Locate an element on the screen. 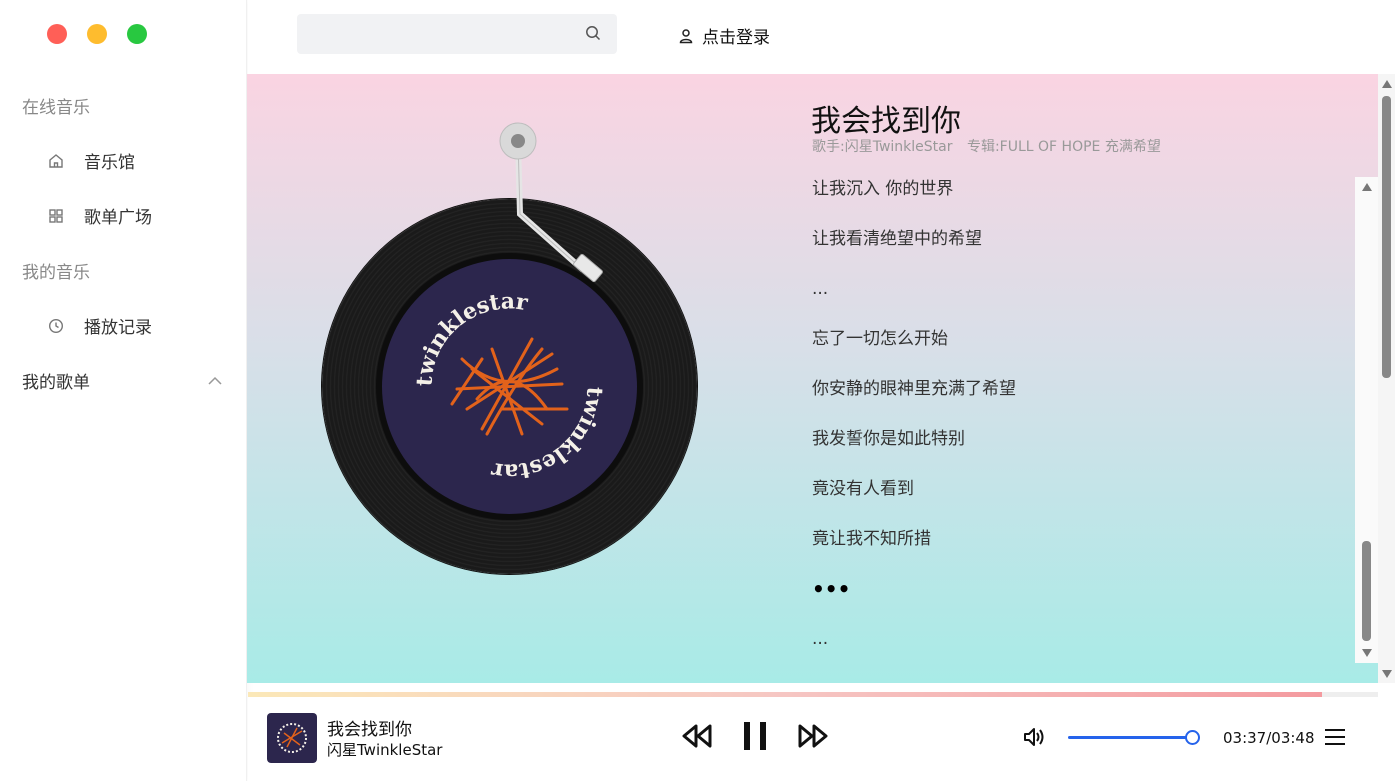 The image size is (1395, 781). sidebar-item-music-hall: 音乐馆 is located at coordinates (91, 160).